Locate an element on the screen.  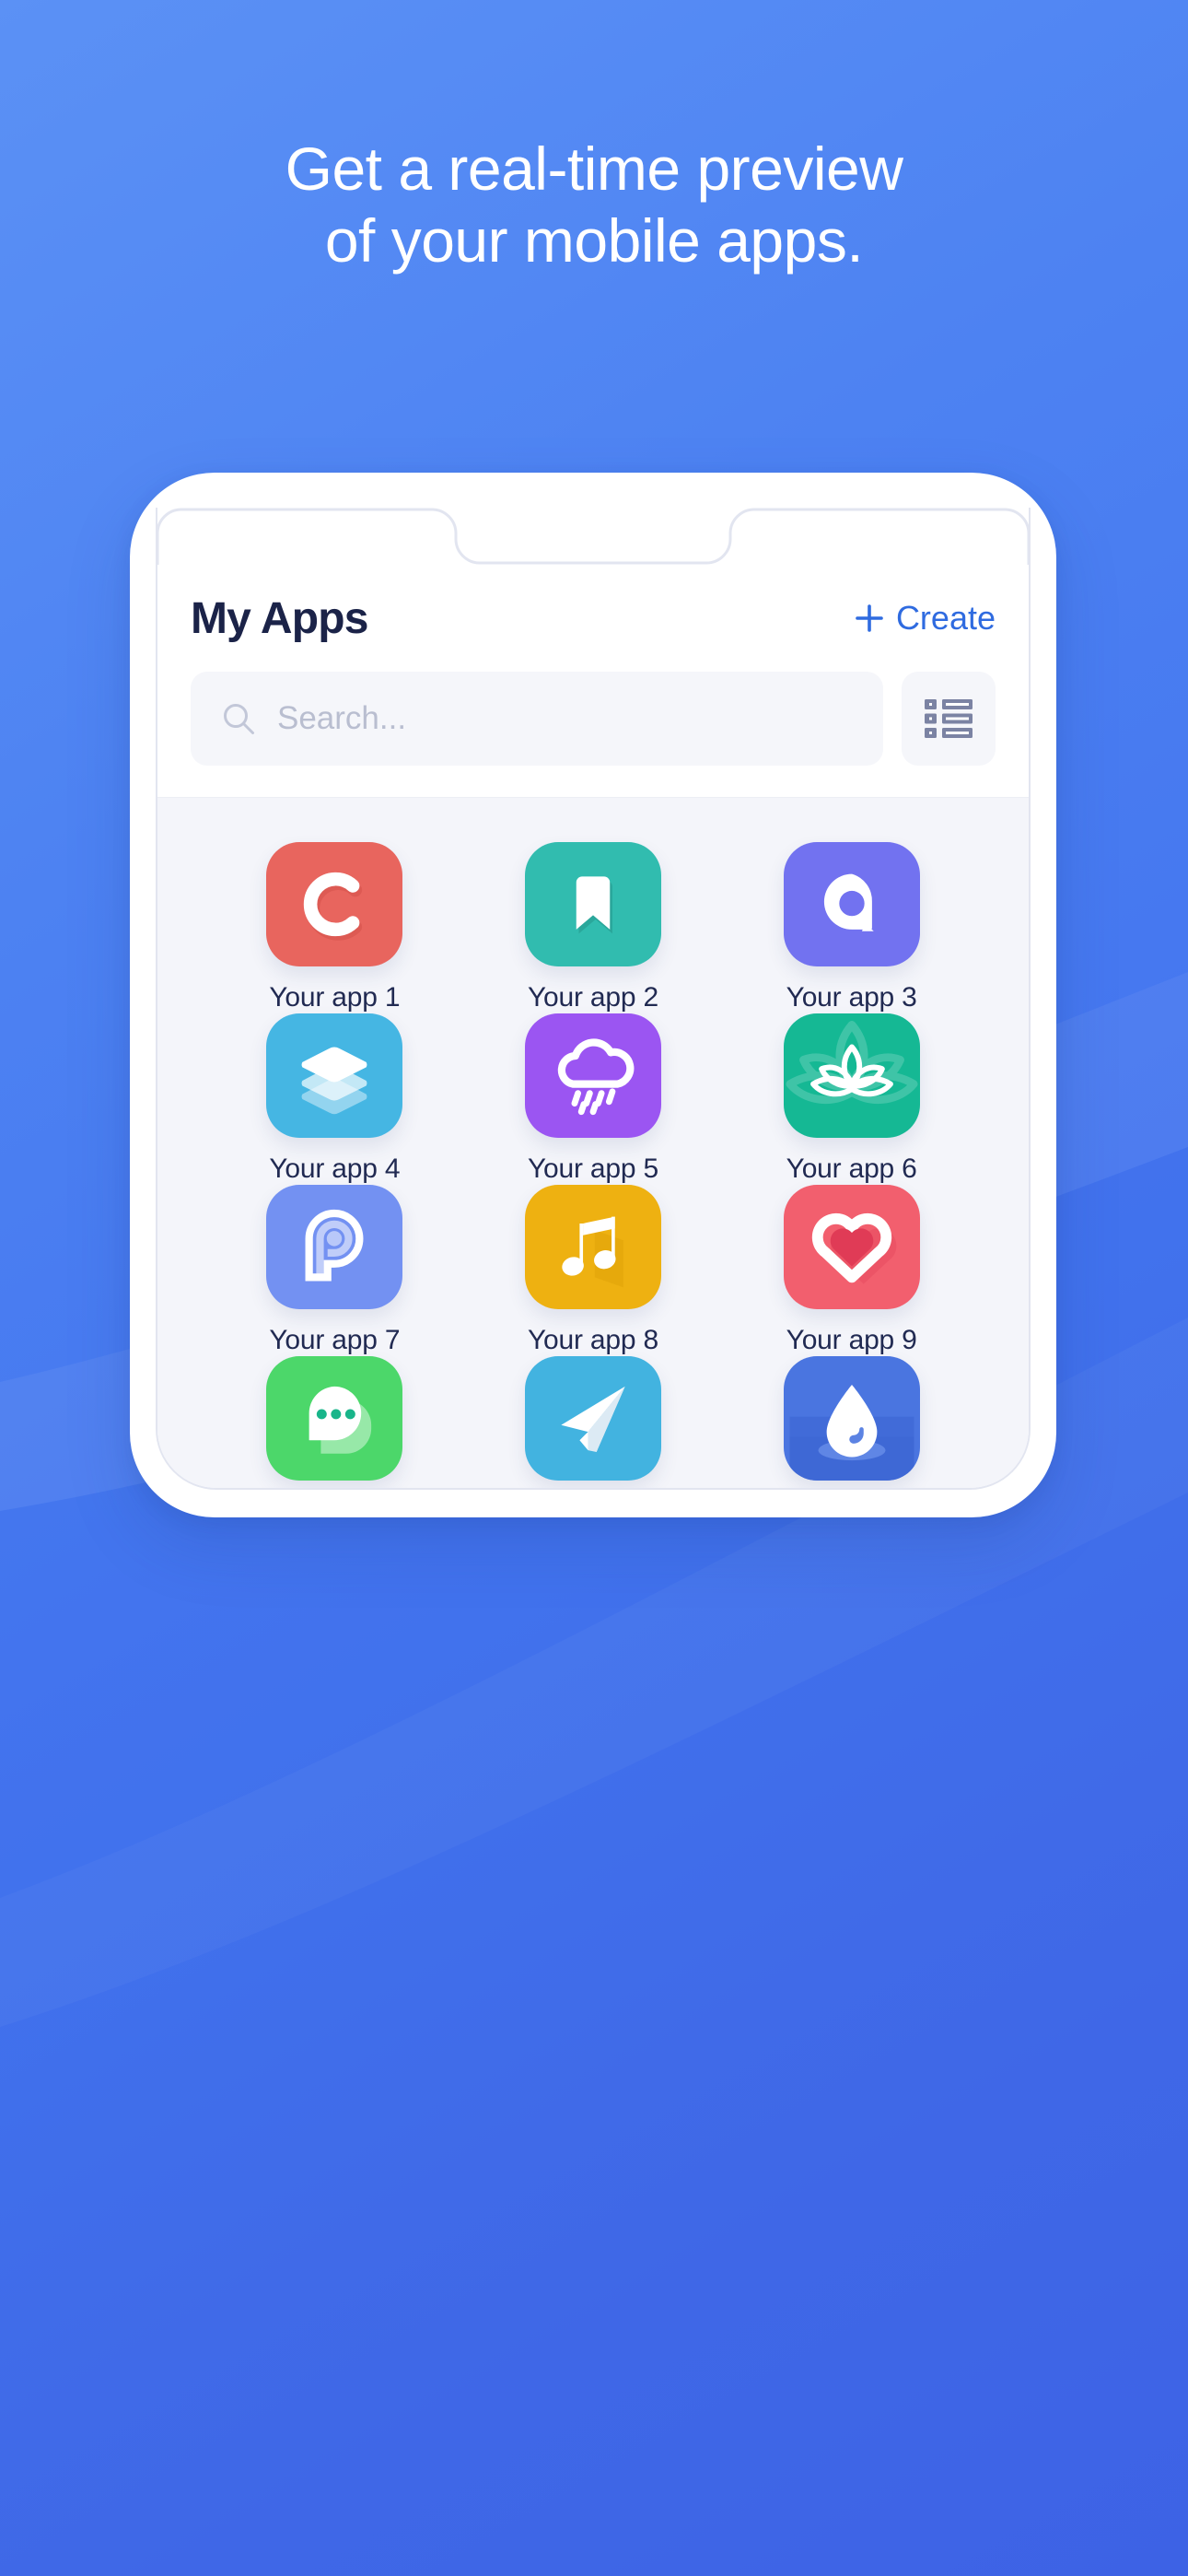
search-box is located at coordinates (537, 719).